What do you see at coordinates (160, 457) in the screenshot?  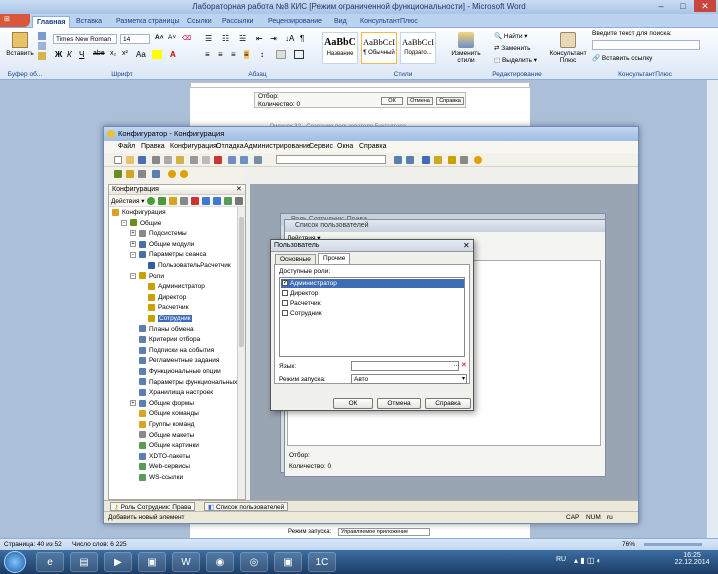 I see `tree-item: XDTO-пакеты` at bounding box center [160, 457].